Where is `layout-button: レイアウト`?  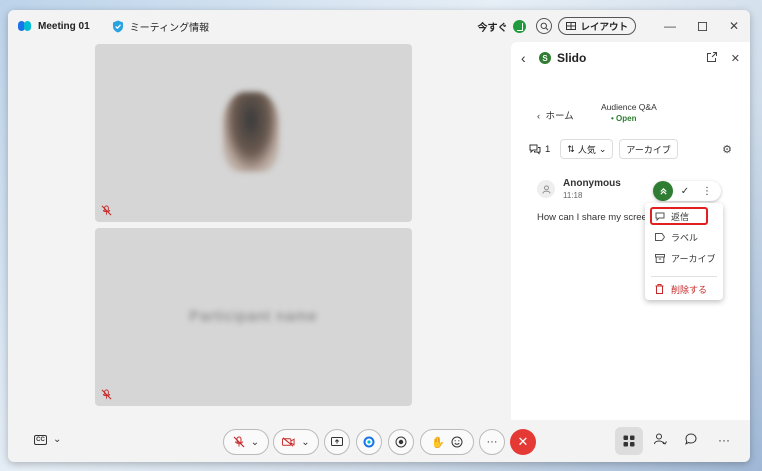
layout-button: レイアウト is located at coordinates (597, 26).